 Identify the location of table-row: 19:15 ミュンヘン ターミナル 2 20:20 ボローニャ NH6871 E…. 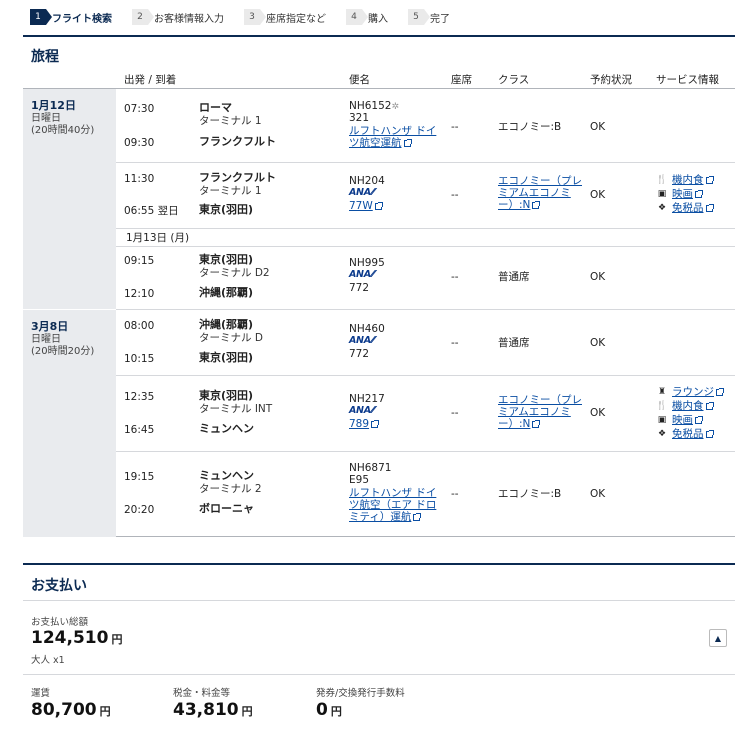
(425, 494).